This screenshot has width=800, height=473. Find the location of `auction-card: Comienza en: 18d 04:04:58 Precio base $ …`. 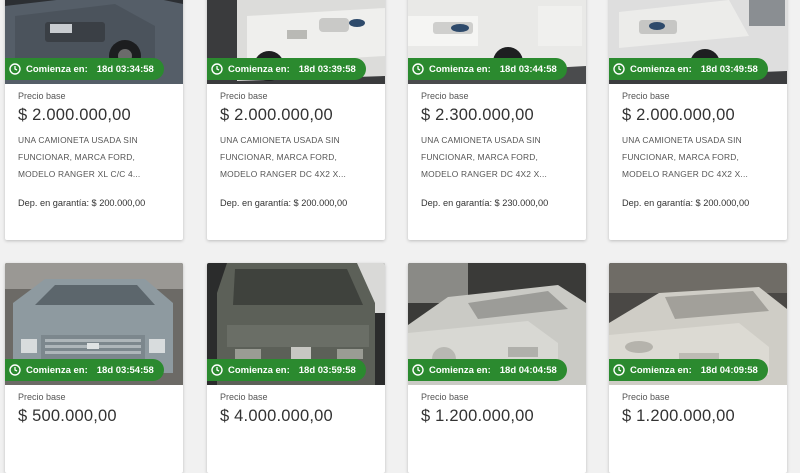

auction-card: Comienza en: 18d 04:04:58 Precio base $ … is located at coordinates (497, 368).